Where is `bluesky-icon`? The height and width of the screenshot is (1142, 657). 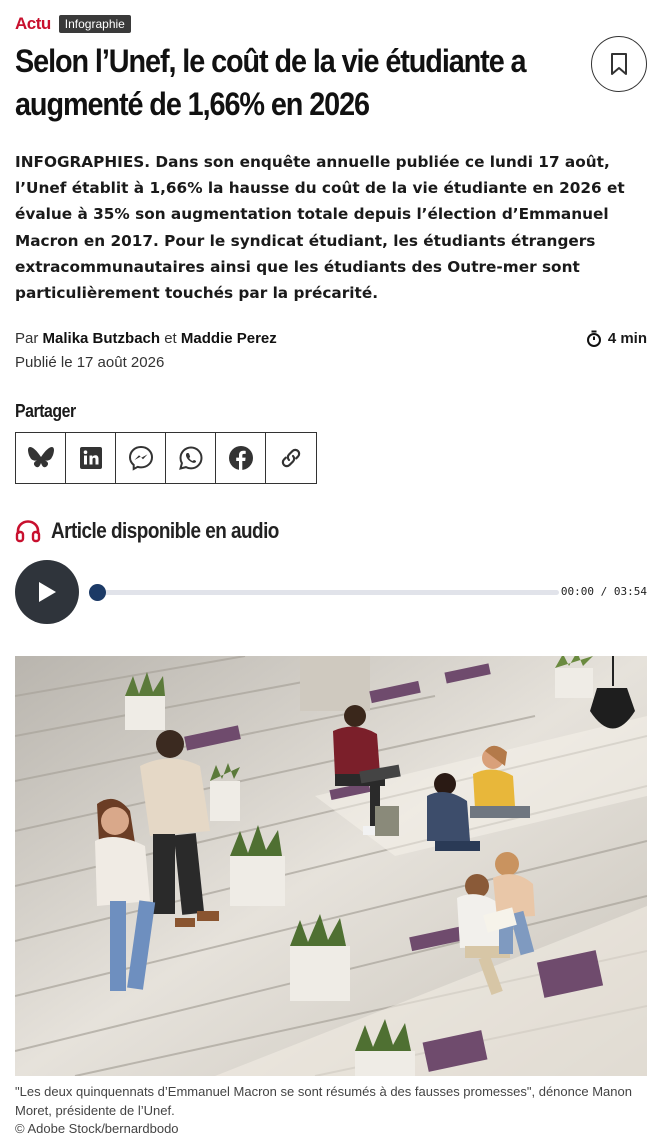
bluesky-icon is located at coordinates (40, 457).